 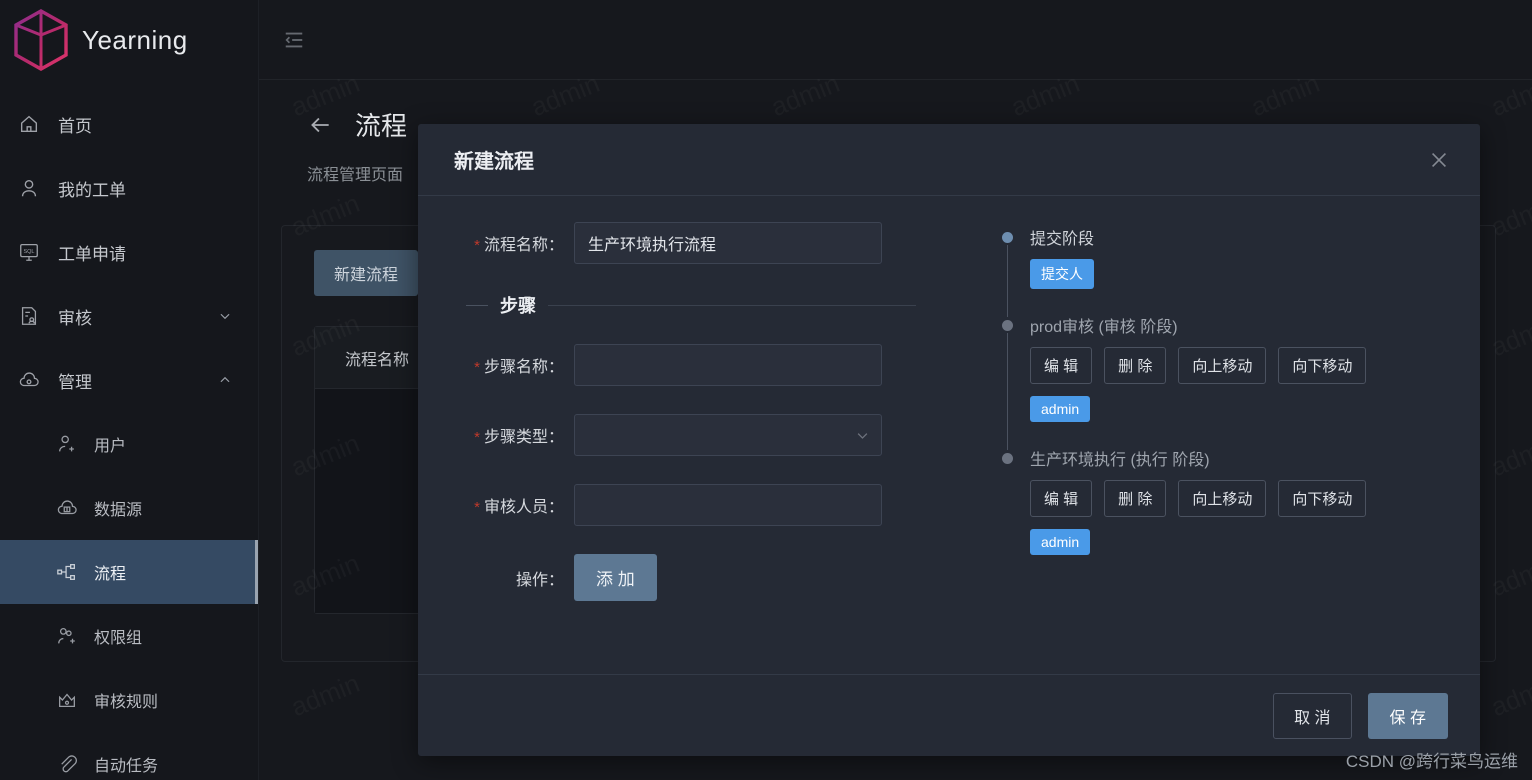 What do you see at coordinates (514, 243) in the screenshot?
I see `label-flow-name: * 流程名称：` at bounding box center [514, 243].